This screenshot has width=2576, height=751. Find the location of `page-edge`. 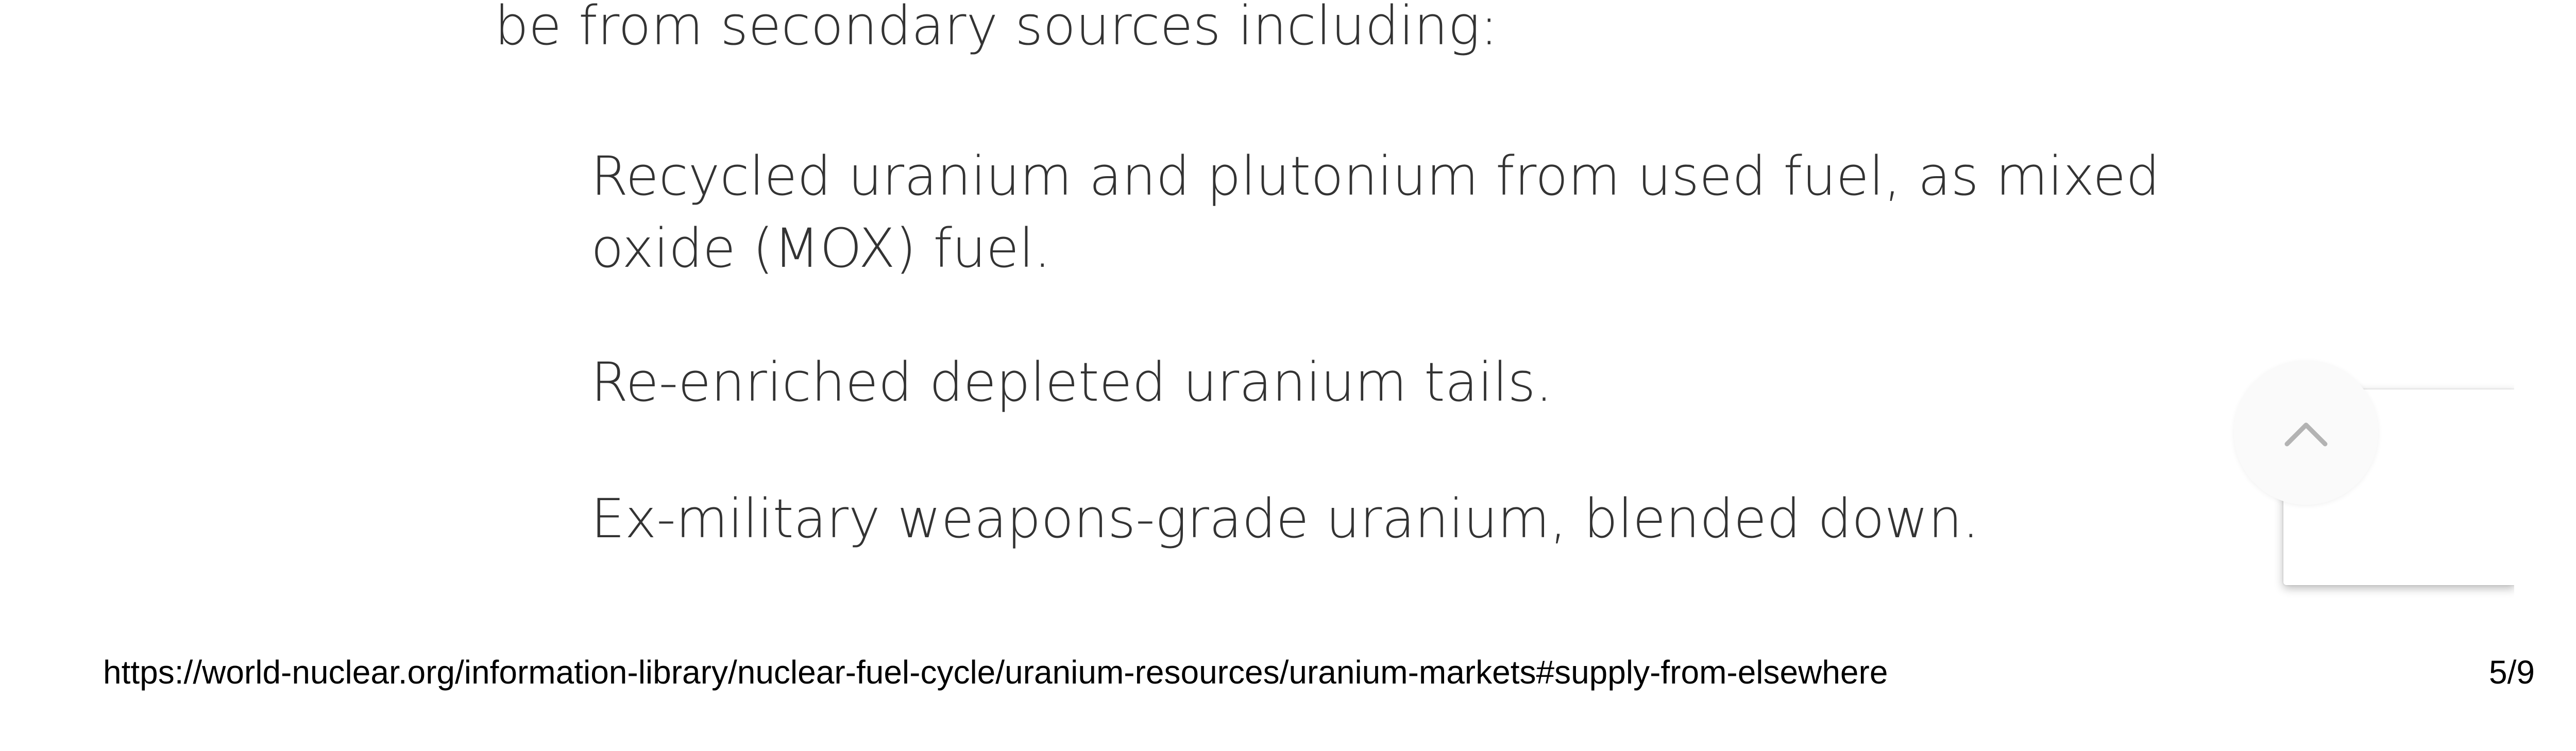

page-edge is located at coordinates (2545, 489).